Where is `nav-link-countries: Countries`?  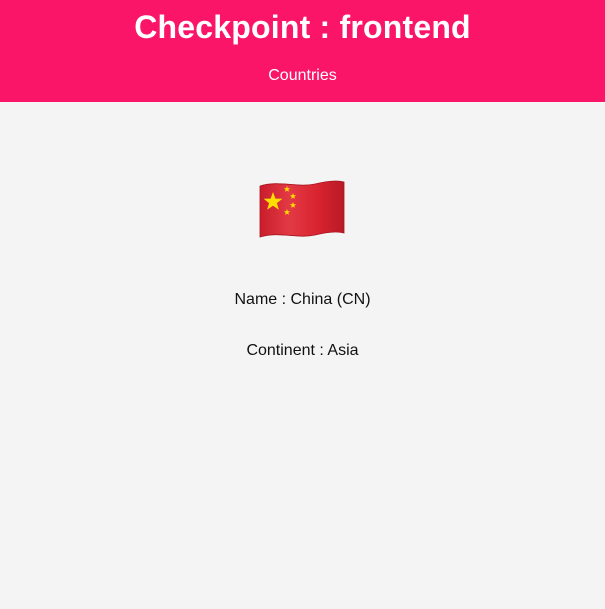 nav-link-countries: Countries is located at coordinates (302, 76).